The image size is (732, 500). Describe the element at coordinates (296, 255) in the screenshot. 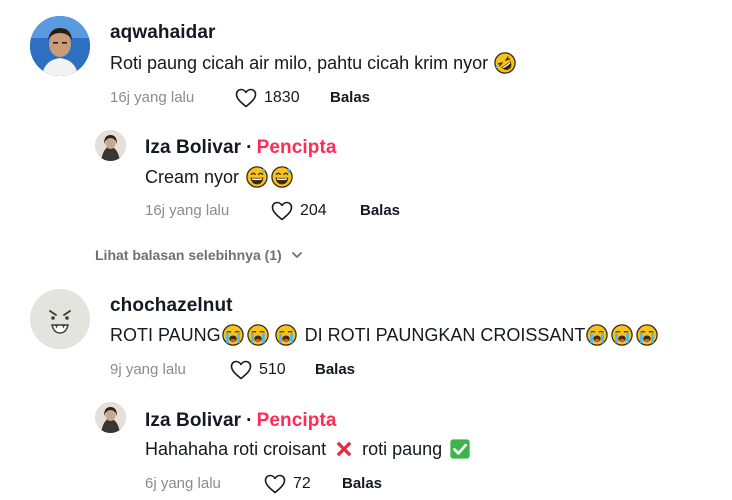

I see `chevron-down-icon` at that location.